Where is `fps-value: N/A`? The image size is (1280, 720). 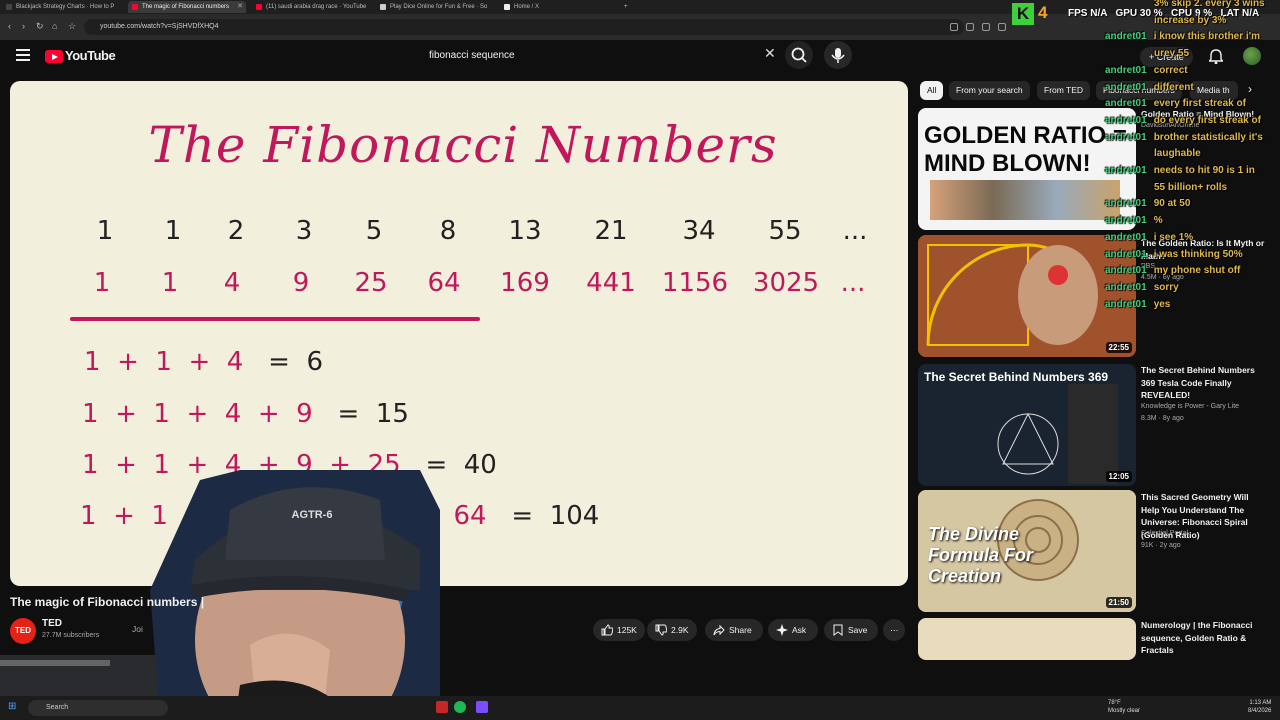 fps-value: N/A is located at coordinates (1099, 13).